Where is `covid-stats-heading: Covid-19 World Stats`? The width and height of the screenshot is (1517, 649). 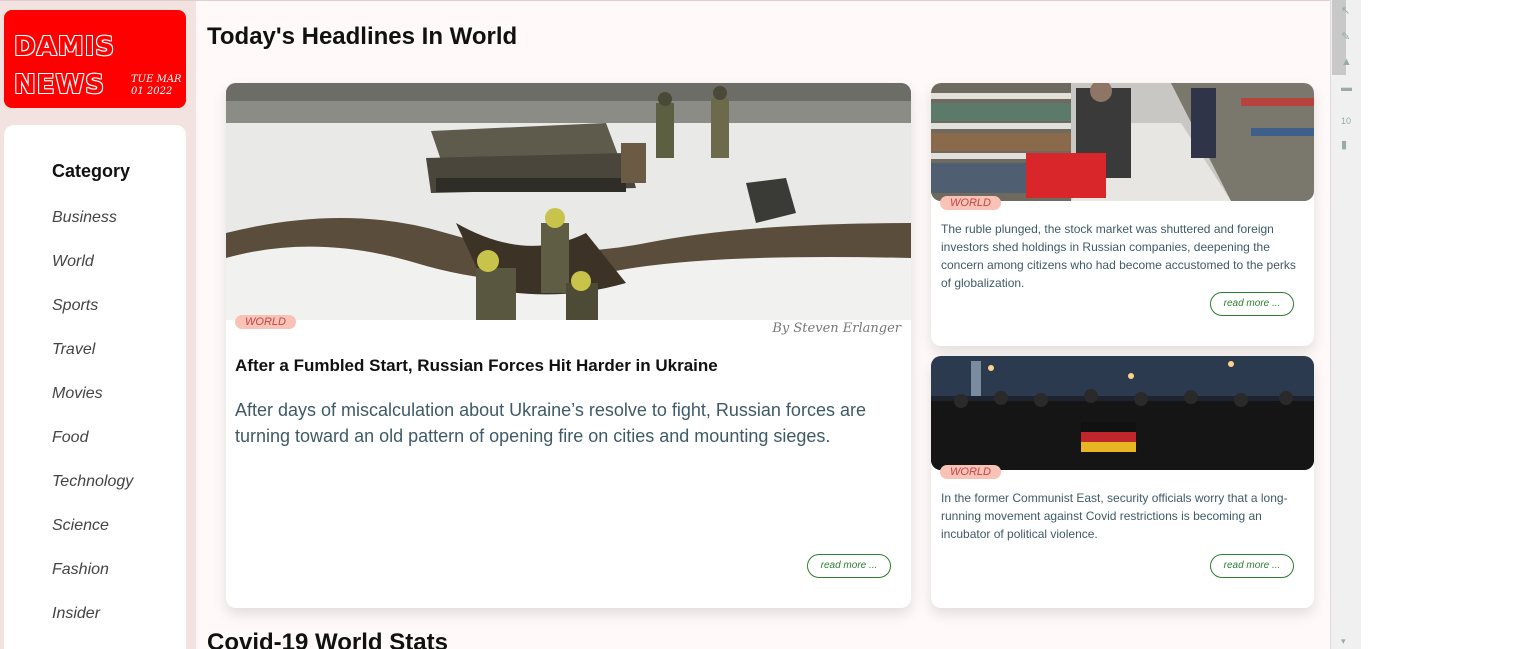 covid-stats-heading: Covid-19 World Stats is located at coordinates (327, 639).